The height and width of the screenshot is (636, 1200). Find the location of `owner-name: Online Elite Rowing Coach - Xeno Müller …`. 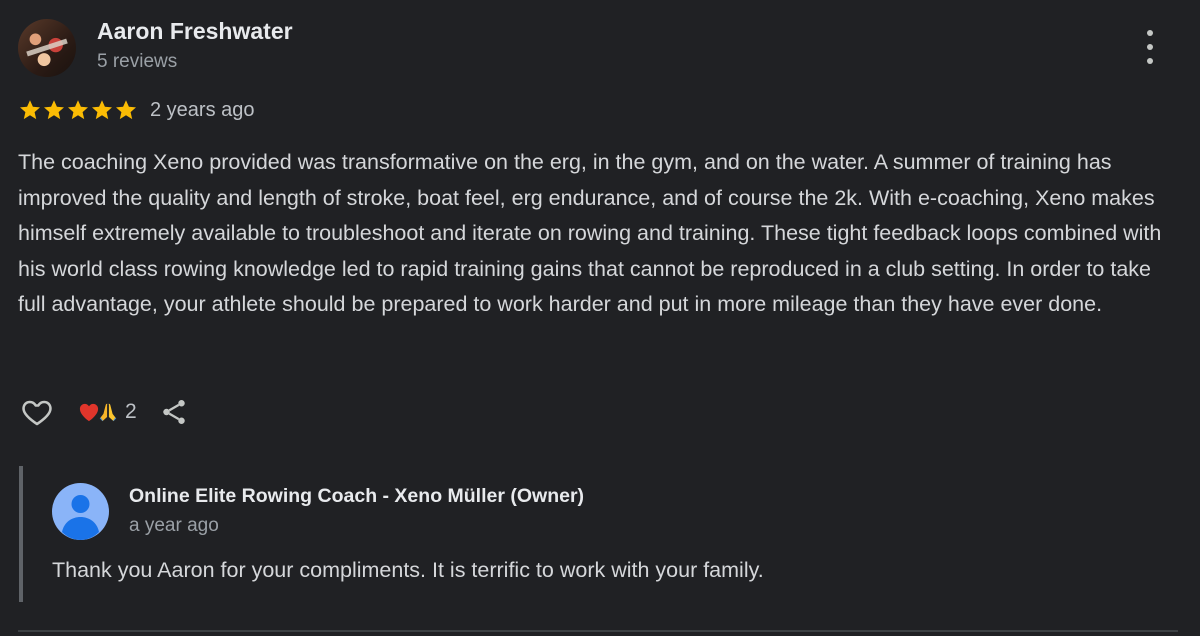

owner-name: Online Elite Rowing Coach - Xeno Müller … is located at coordinates (356, 496).